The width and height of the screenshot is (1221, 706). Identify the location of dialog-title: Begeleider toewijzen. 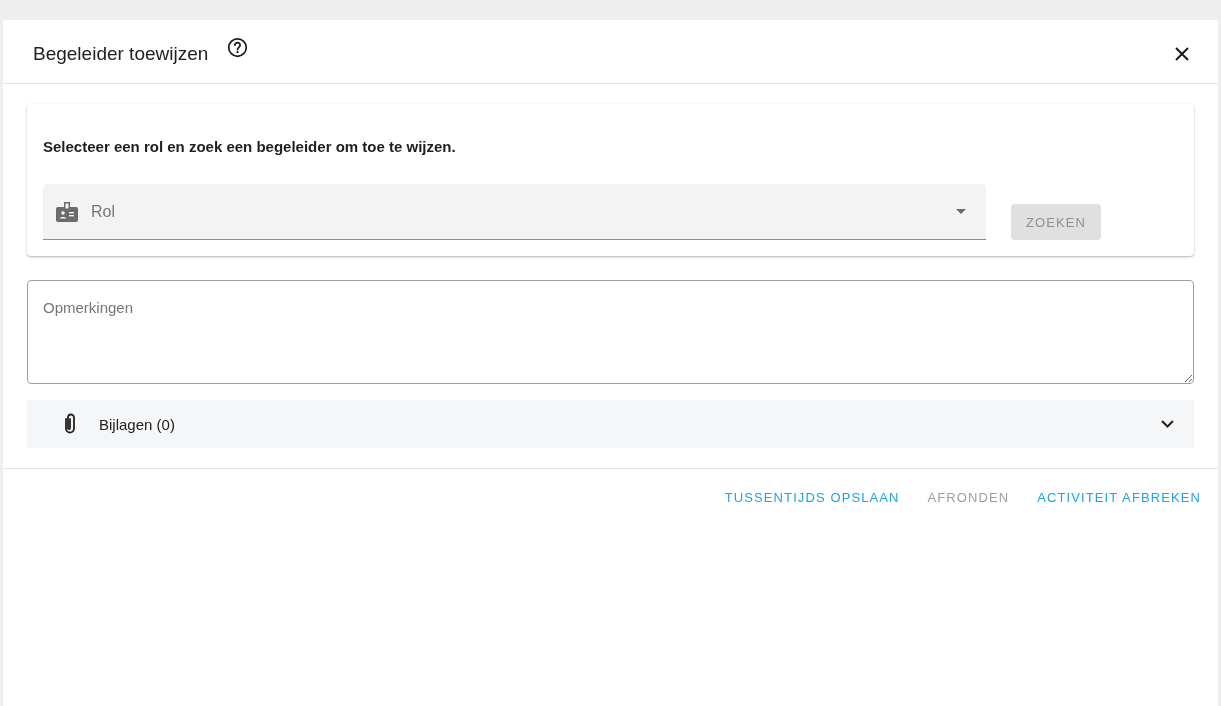
(121, 53).